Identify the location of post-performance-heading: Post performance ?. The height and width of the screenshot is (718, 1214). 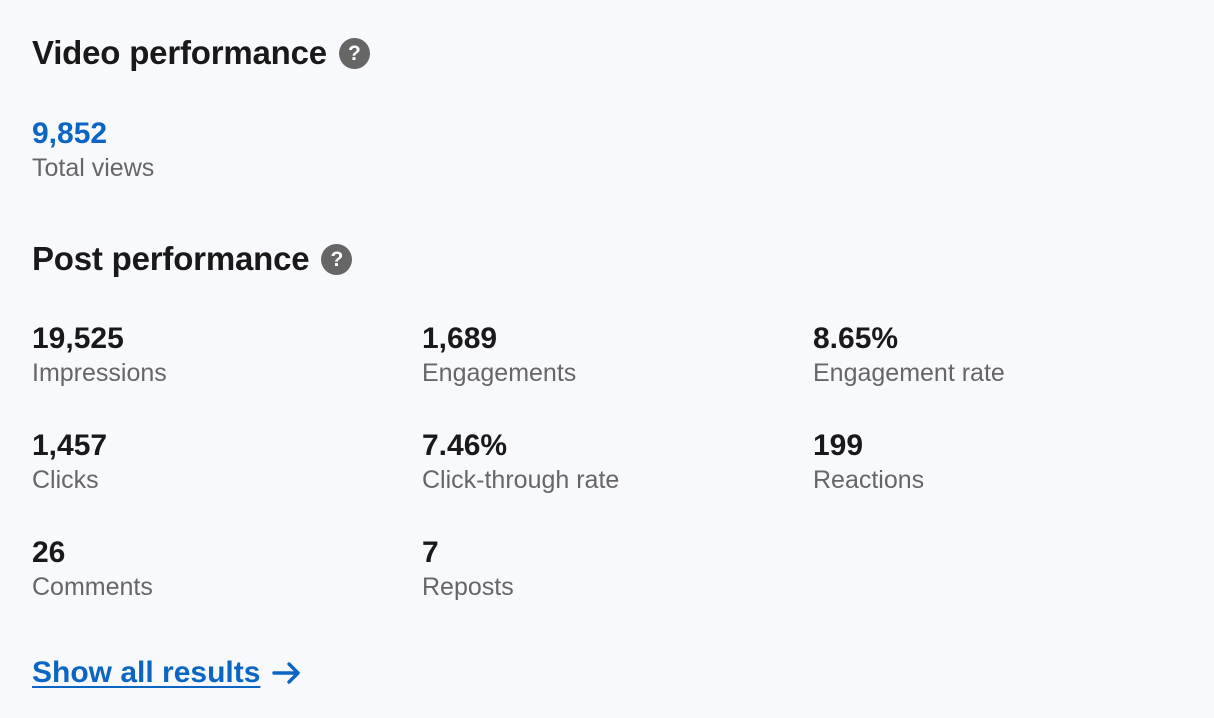
(192, 259).